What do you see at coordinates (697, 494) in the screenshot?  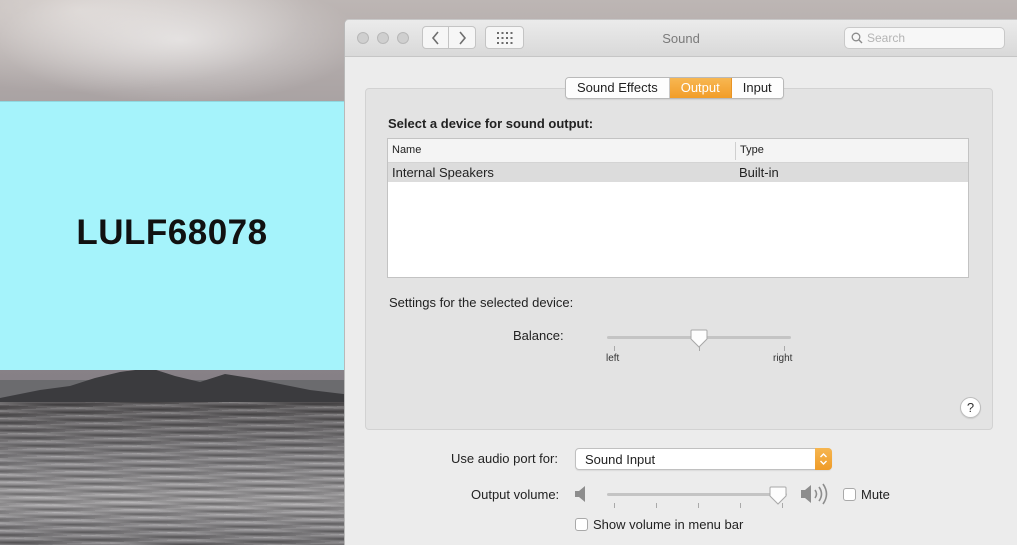 I see `volume-slider-track` at bounding box center [697, 494].